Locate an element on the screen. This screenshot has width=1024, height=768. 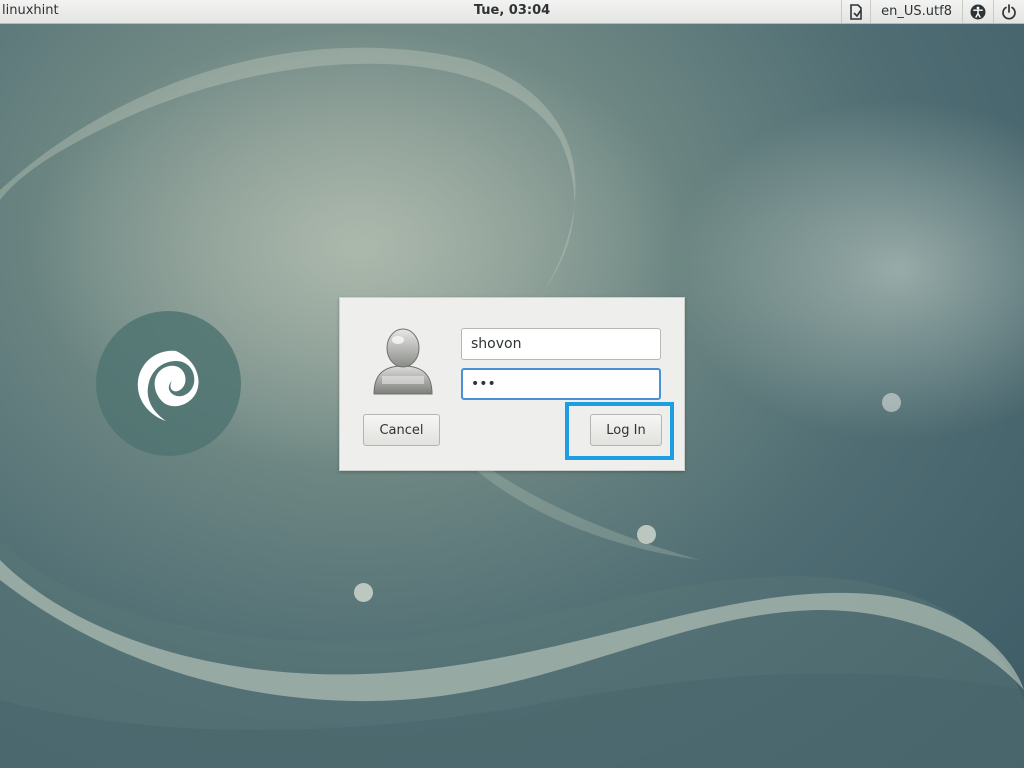
login-dialog: Cancel Log In is located at coordinates (512, 384).